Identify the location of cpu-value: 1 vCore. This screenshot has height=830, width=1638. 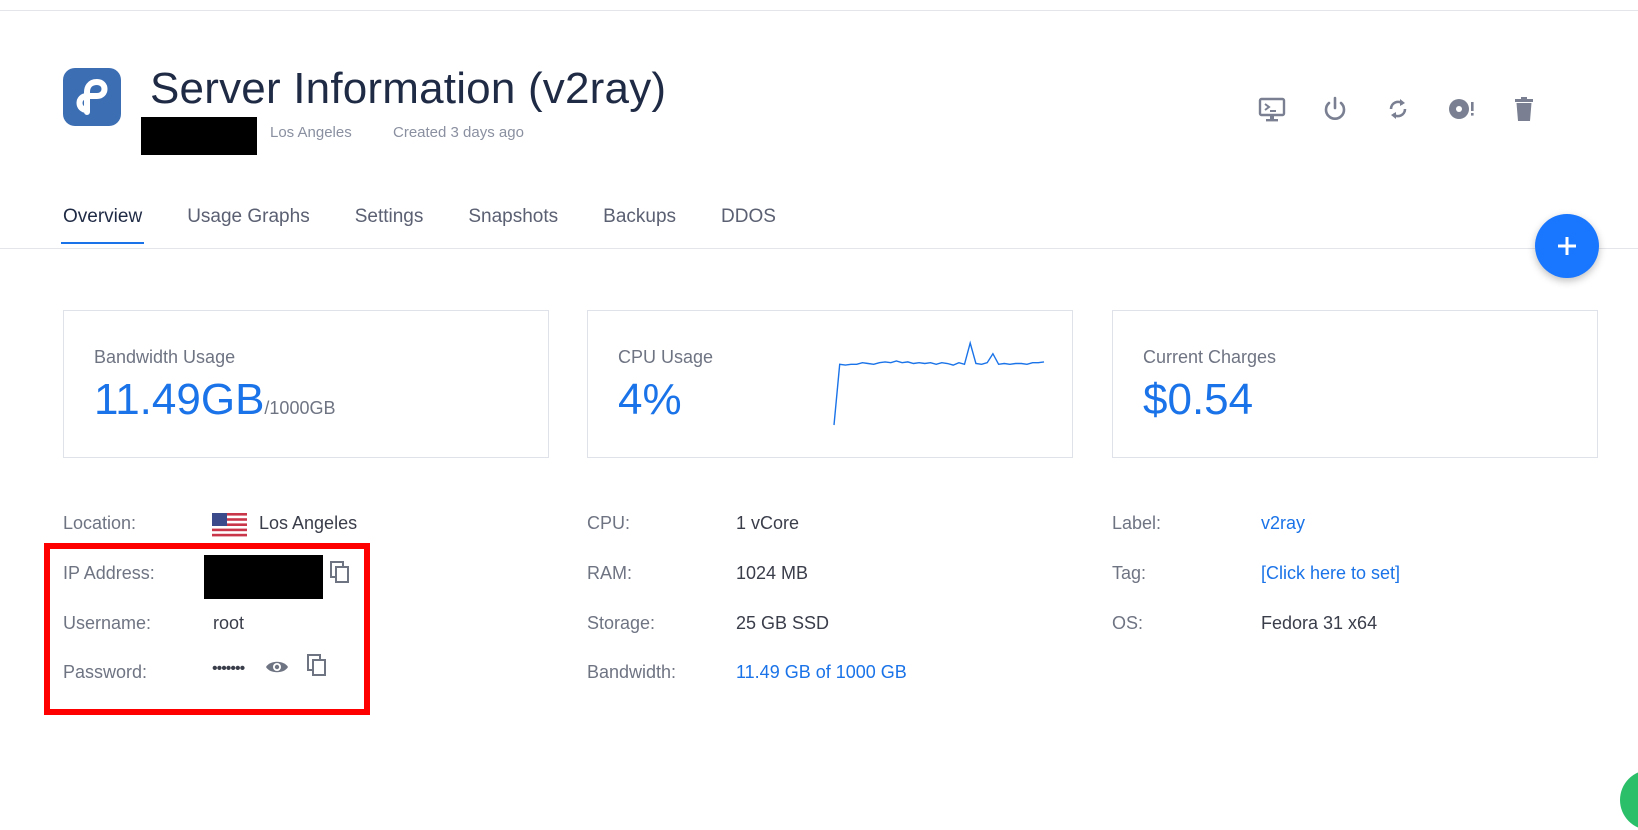
(768, 523).